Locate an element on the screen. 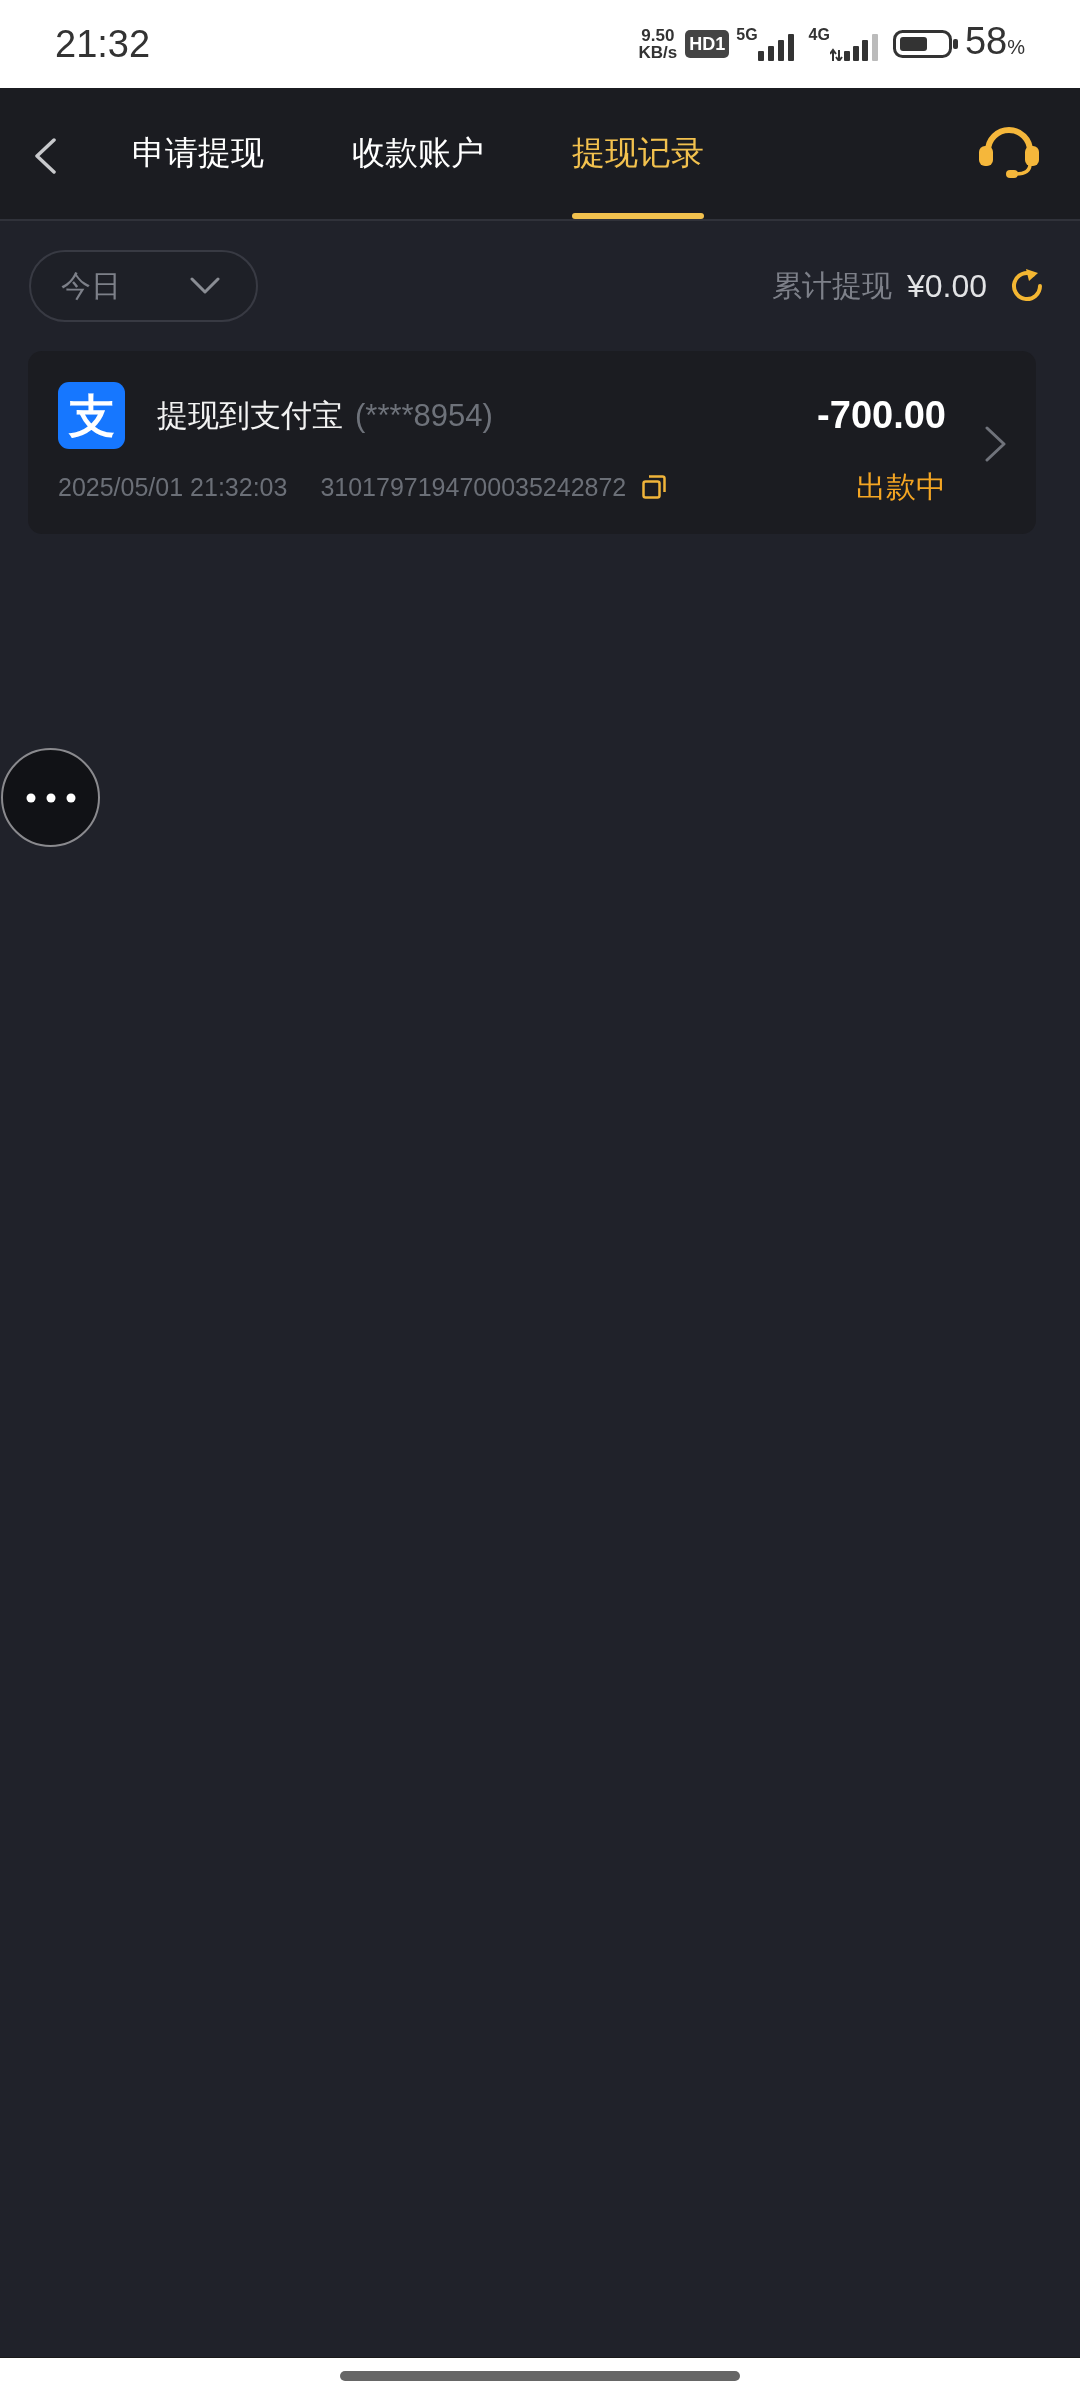 The width and height of the screenshot is (1080, 2400). record-title: 提现到支付宝 is located at coordinates (250, 415).